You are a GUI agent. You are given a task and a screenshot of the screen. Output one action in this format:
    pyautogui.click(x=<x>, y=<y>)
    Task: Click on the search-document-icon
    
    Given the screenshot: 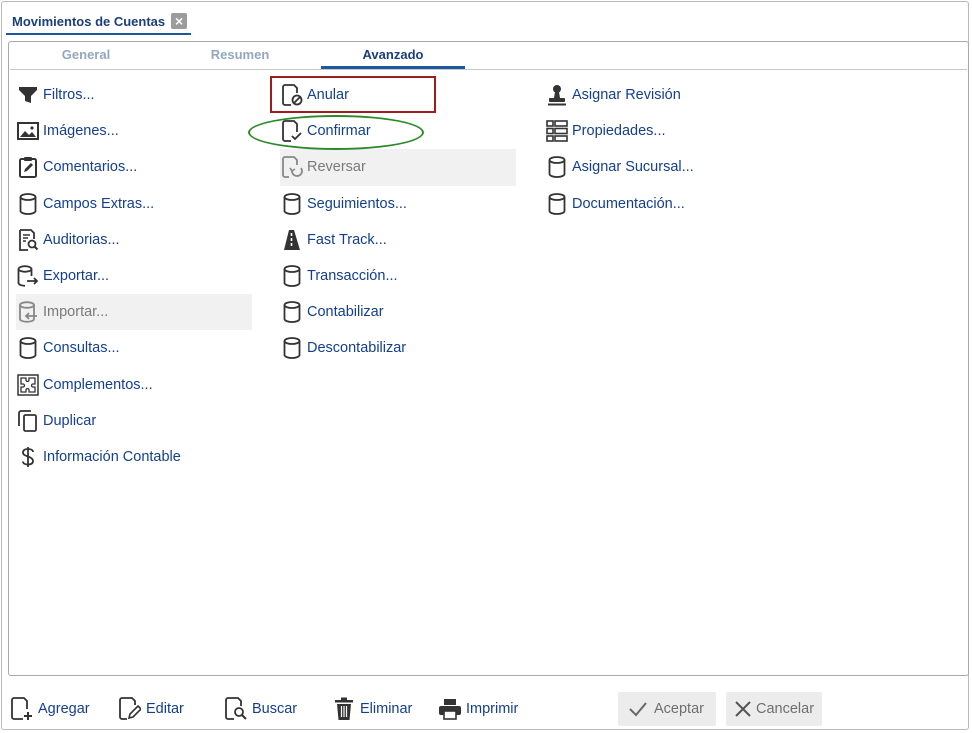 What is the action you would take?
    pyautogui.click(x=236, y=709)
    